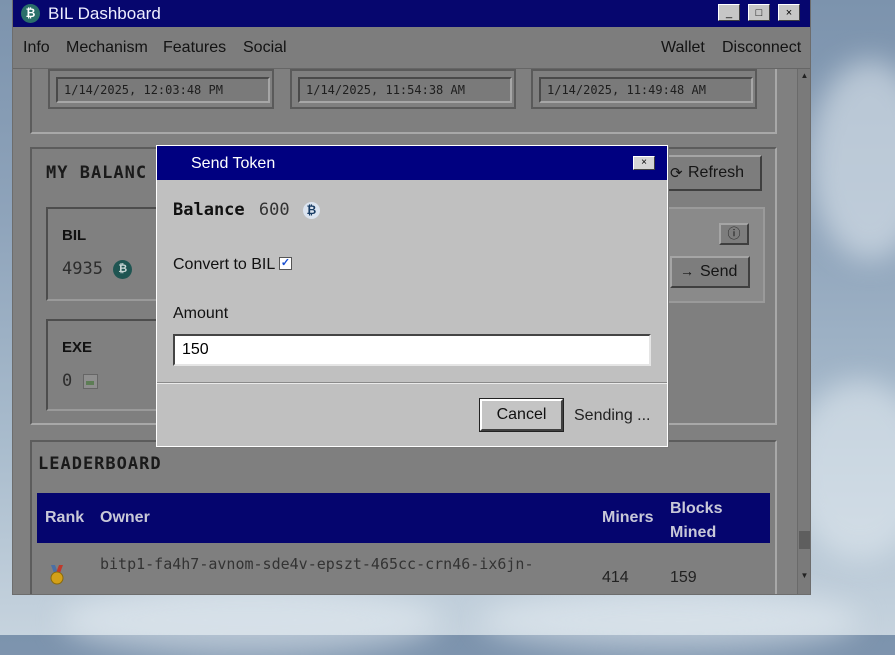 The height and width of the screenshot is (655, 895). I want to click on amount-label: Amount, so click(201, 313).